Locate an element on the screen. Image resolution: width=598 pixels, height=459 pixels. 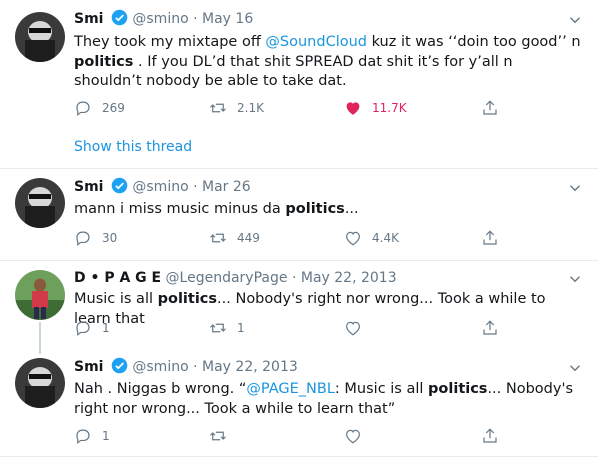
tweet-text-segment: Nah . Niggas b wrong. “ is located at coordinates (160, 389).